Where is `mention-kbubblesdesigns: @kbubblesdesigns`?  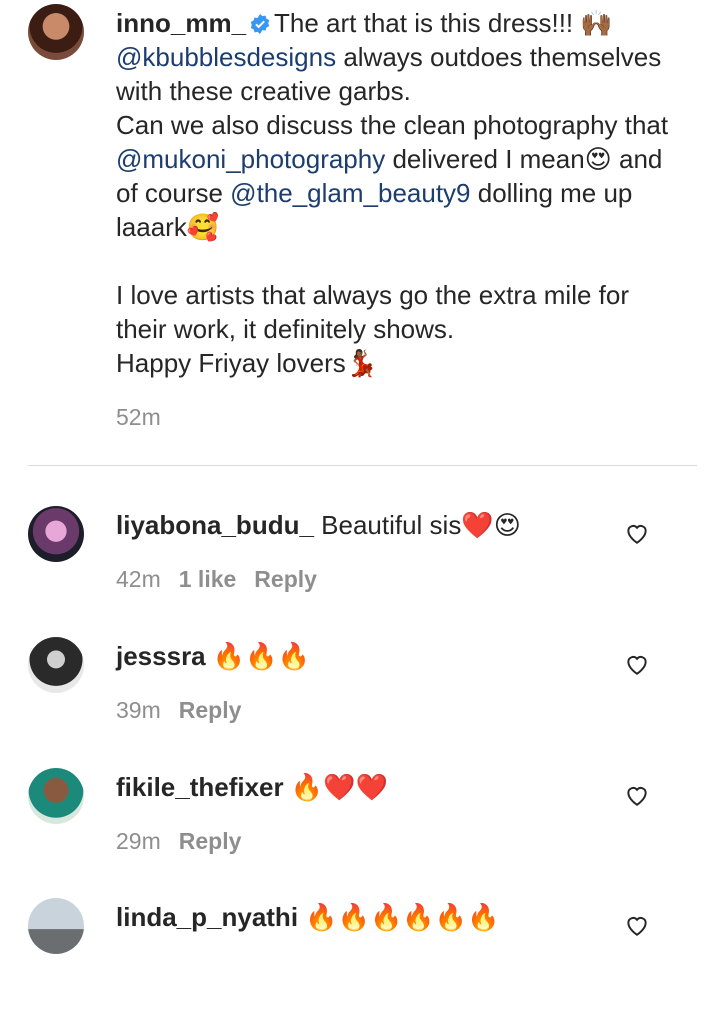 mention-kbubblesdesigns: @kbubblesdesigns is located at coordinates (226, 57).